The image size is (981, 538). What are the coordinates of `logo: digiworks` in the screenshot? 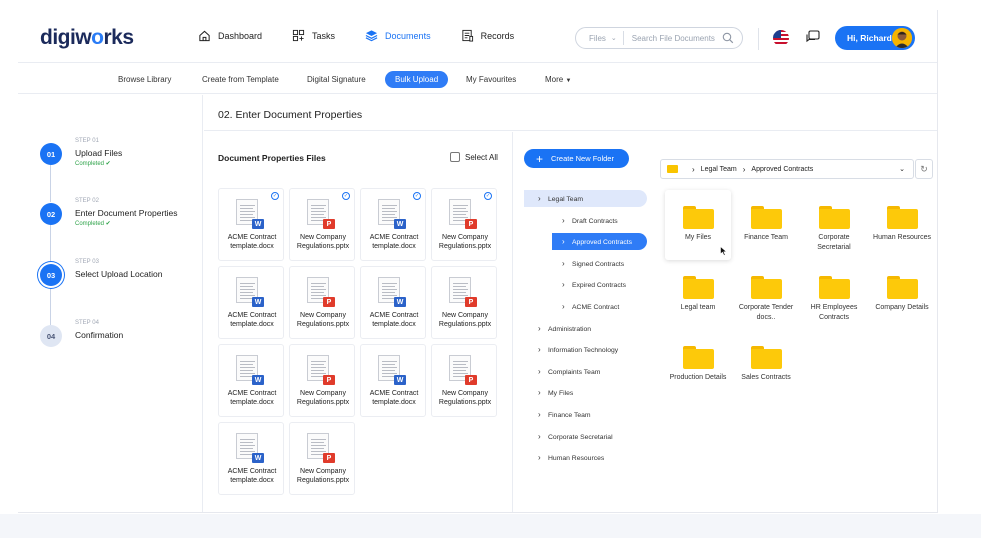 It's located at (87, 38).